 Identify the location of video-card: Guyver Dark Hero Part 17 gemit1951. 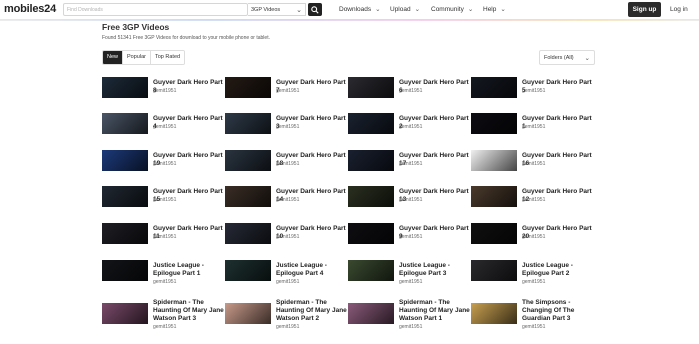
(409, 167).